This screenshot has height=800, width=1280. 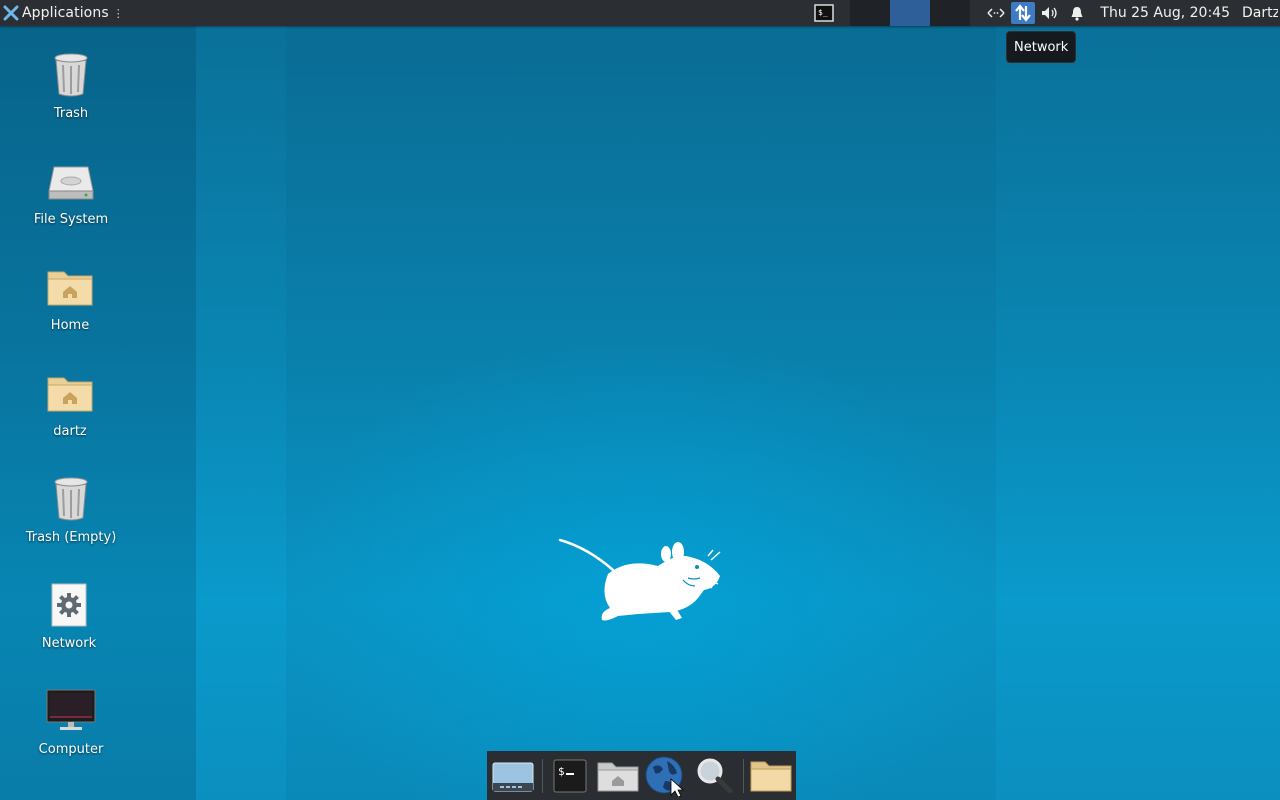 I want to click on dock-folder, so click(x=771, y=776).